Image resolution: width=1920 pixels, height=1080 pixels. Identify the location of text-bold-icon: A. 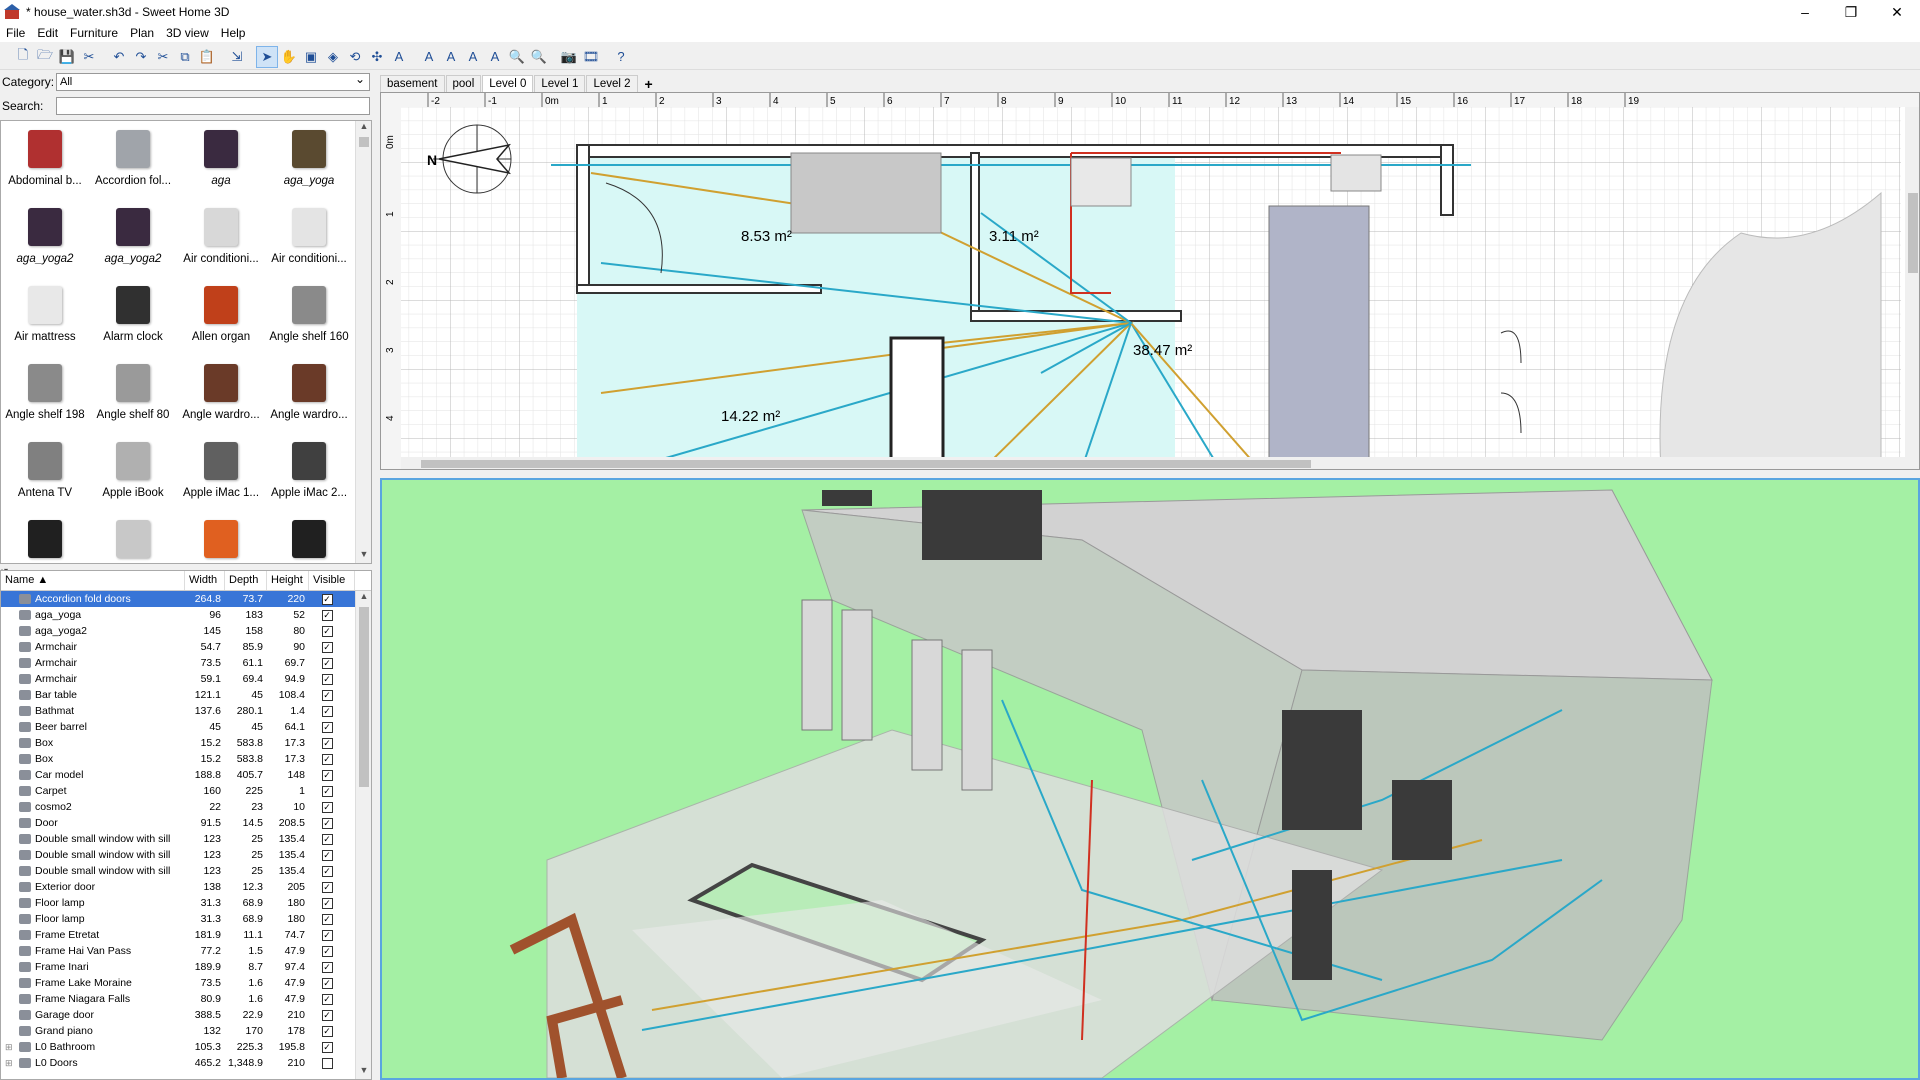
(429, 57).